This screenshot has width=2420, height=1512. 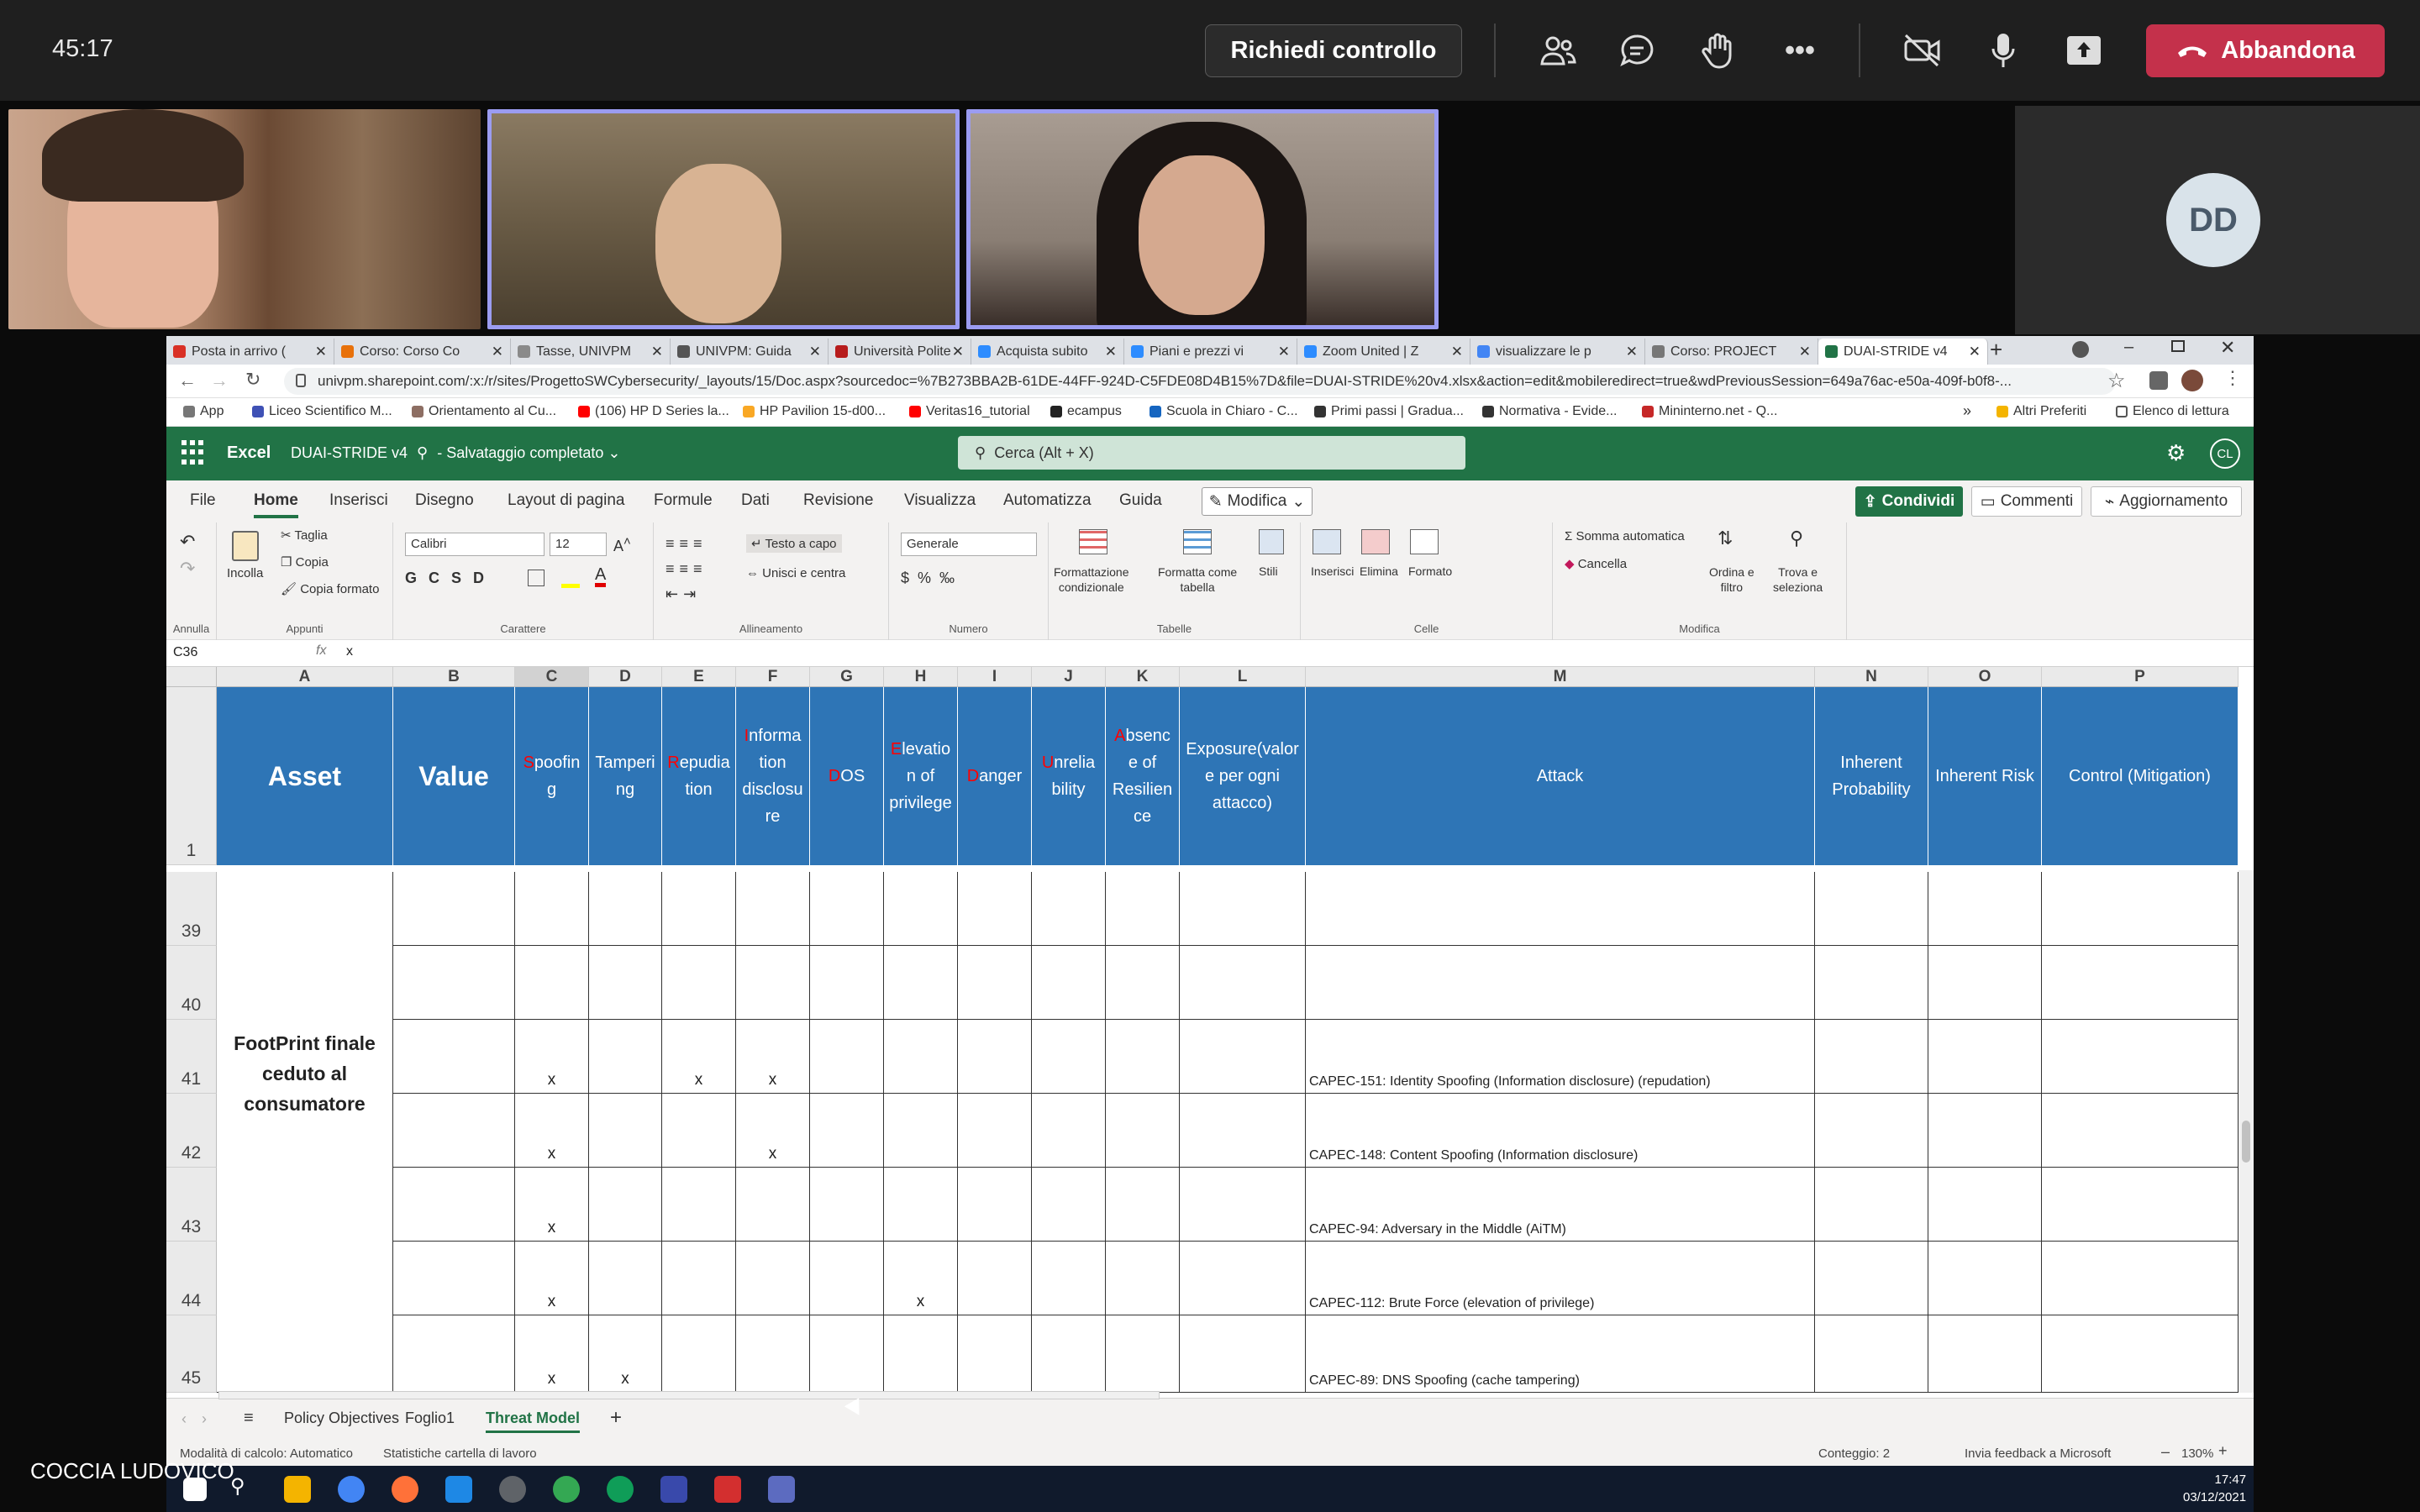 What do you see at coordinates (1871, 1278) in the screenshot?
I see `cell-n44` at bounding box center [1871, 1278].